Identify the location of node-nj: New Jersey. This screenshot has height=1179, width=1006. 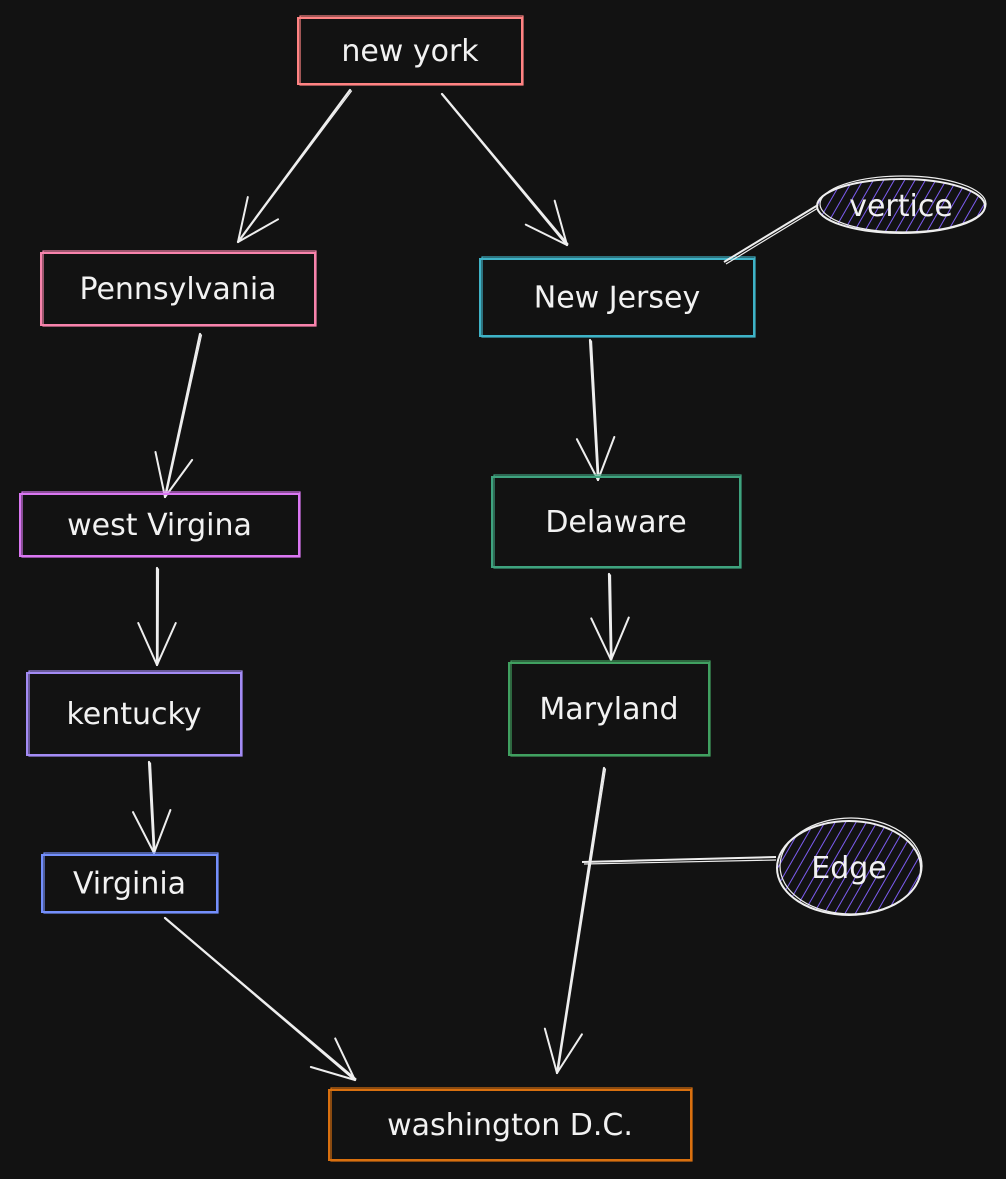
(617, 297).